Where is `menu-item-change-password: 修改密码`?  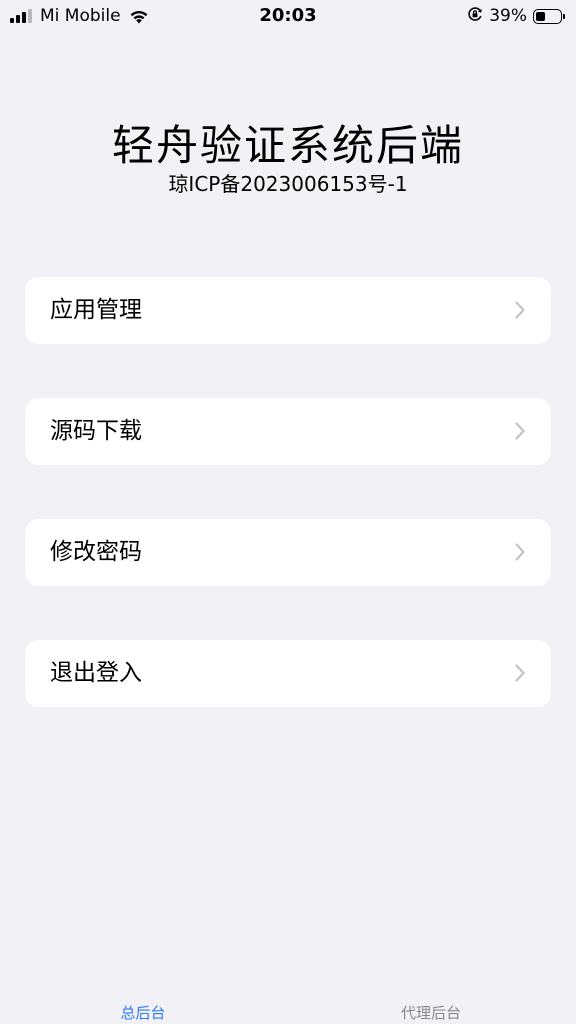
menu-item-change-password: 修改密码 is located at coordinates (288, 552).